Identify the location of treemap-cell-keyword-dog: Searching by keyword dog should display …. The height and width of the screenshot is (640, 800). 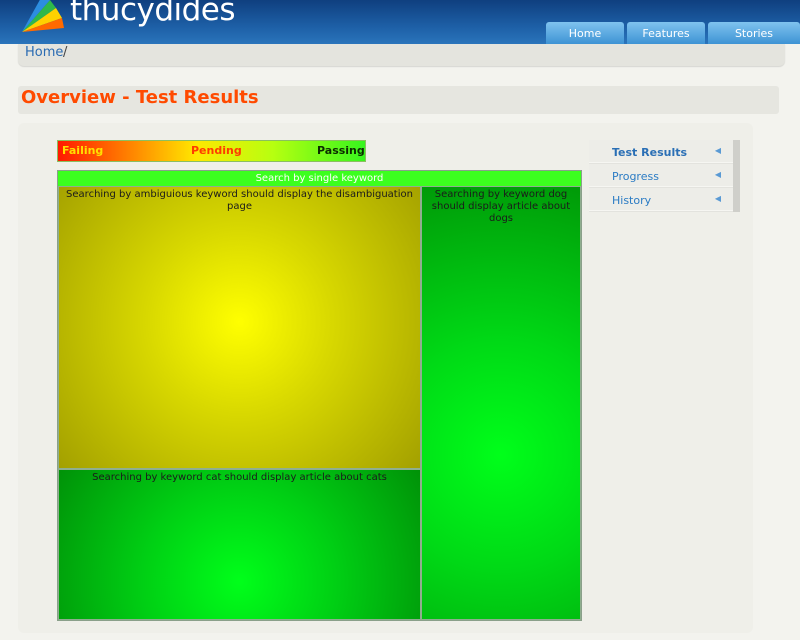
(501, 403).